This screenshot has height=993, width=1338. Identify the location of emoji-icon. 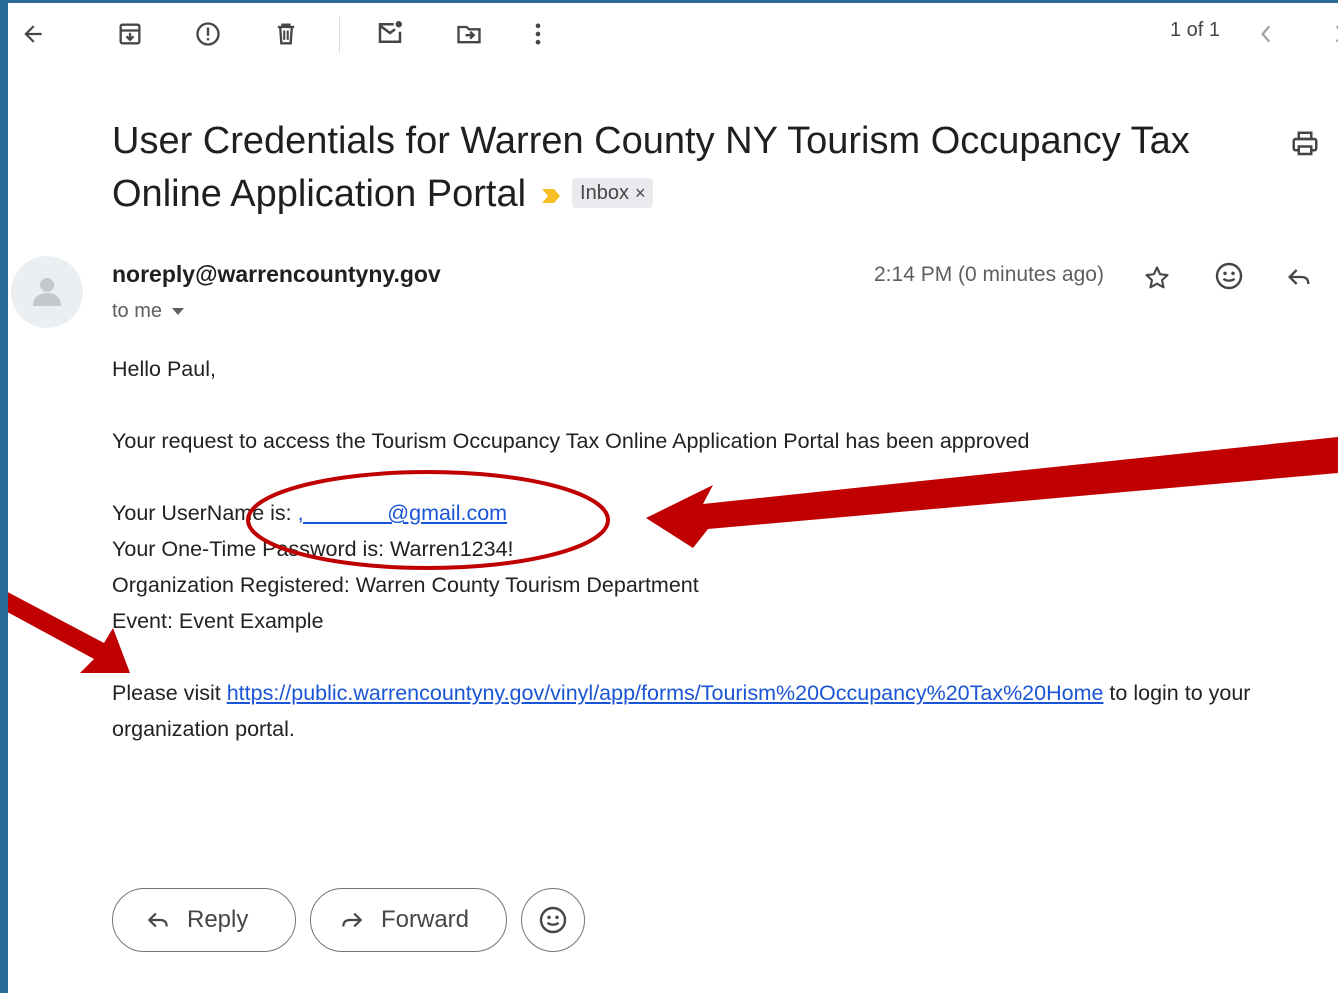
(553, 920).